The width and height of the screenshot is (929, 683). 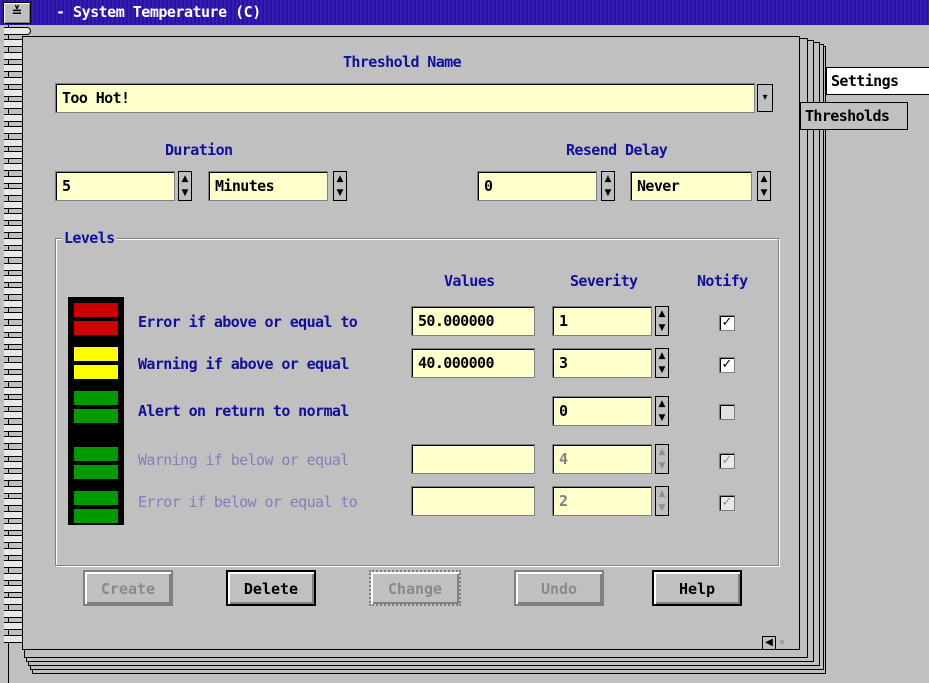 What do you see at coordinates (248, 502) in the screenshot?
I see `level-row-label: Error if below or equal to` at bounding box center [248, 502].